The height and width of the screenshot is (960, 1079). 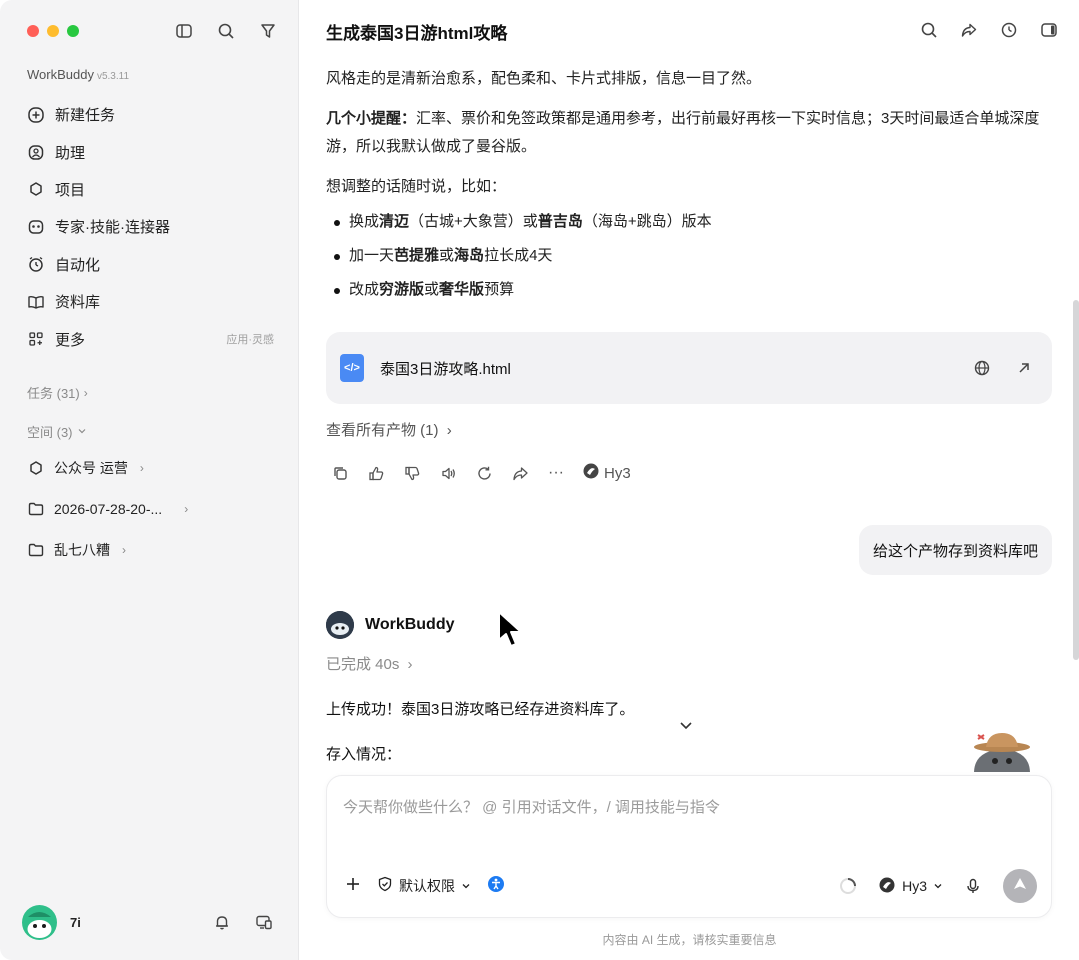 What do you see at coordinates (39, 922) in the screenshot?
I see `avatar` at bounding box center [39, 922].